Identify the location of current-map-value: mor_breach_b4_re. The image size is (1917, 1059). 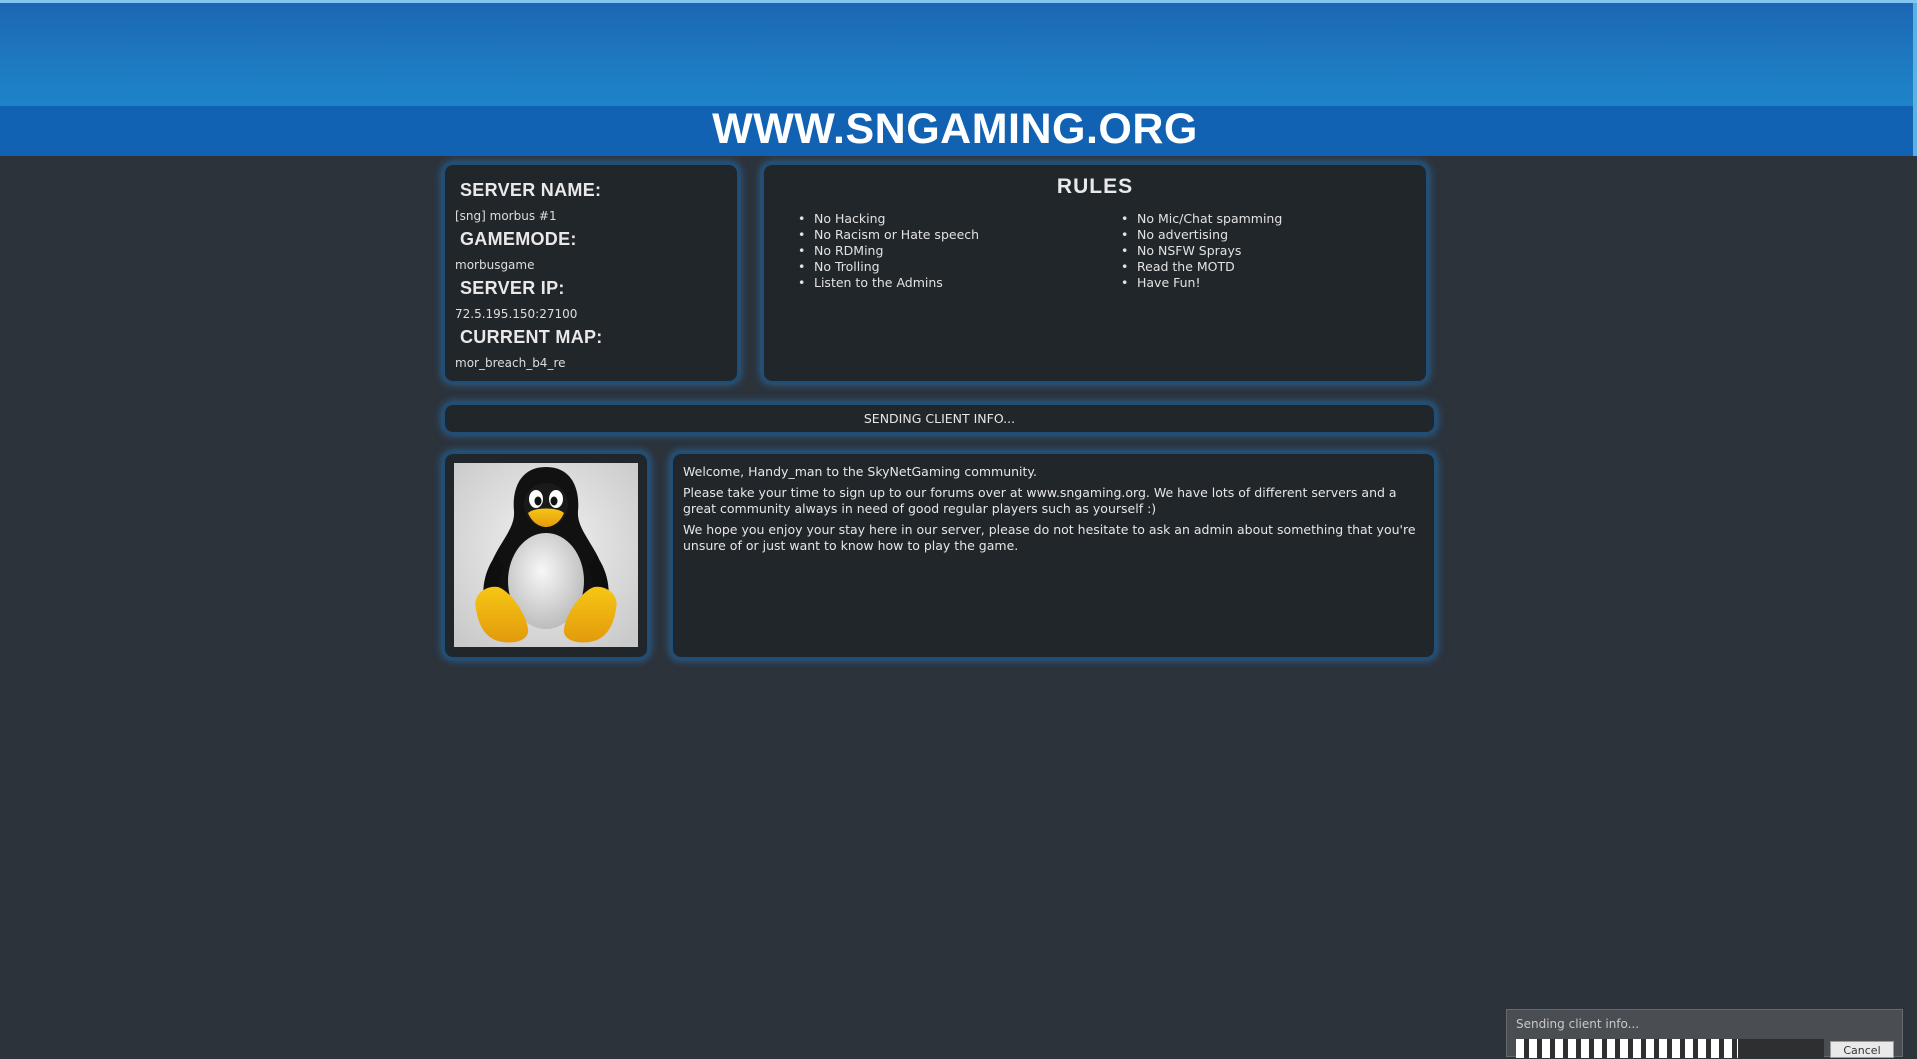
(510, 363).